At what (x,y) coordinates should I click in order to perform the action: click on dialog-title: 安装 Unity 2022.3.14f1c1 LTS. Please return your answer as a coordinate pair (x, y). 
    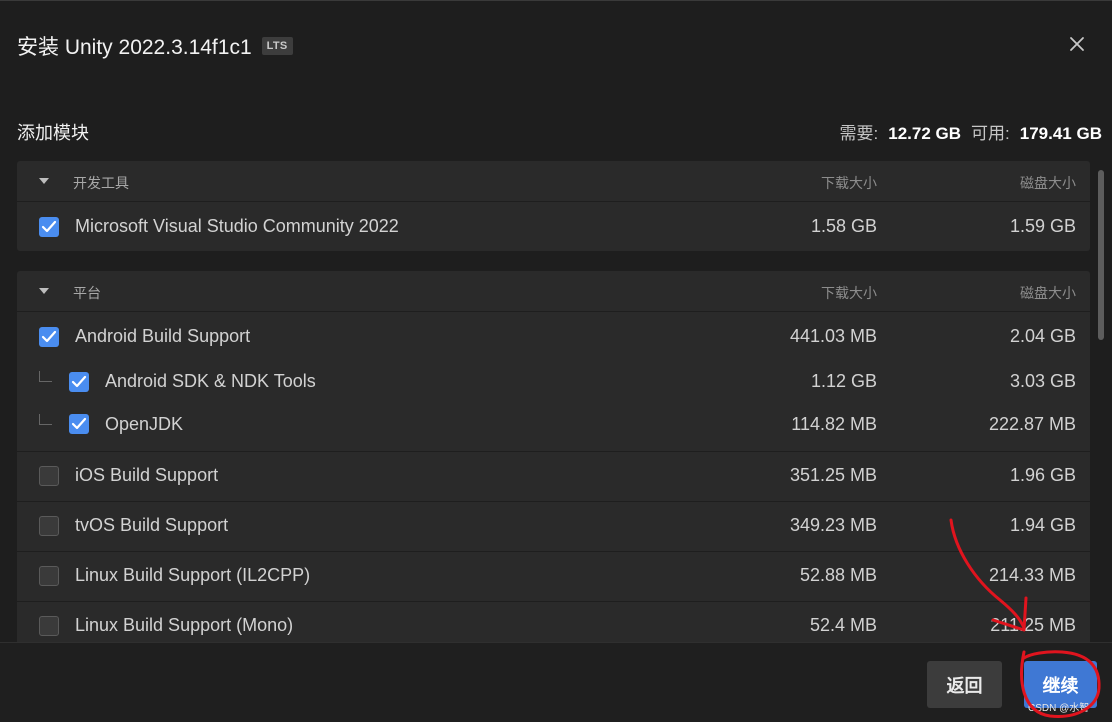
    Looking at the image, I should click on (155, 46).